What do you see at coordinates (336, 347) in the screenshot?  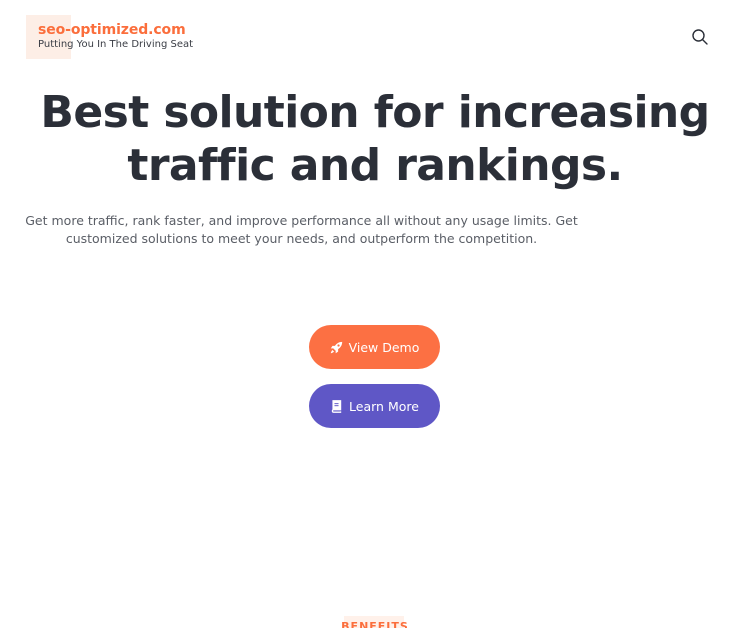 I see `rocket-icon` at bounding box center [336, 347].